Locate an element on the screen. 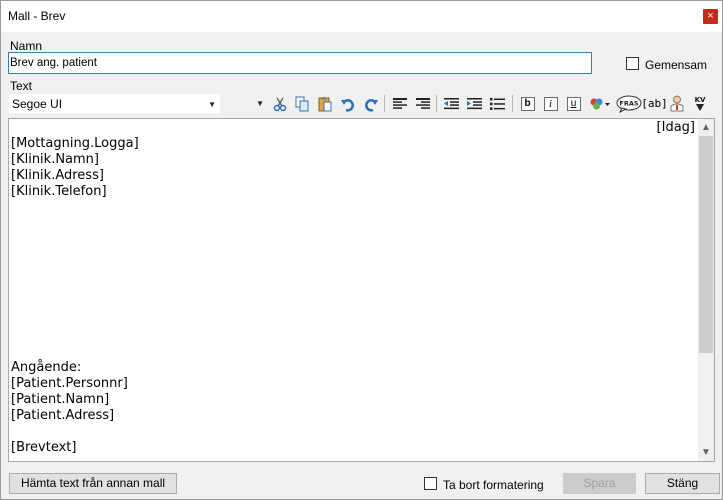  formatting-toolbar: Segoe UI ▼ ▼ b i u FRAS [ab] KV is located at coordinates (361, 104).